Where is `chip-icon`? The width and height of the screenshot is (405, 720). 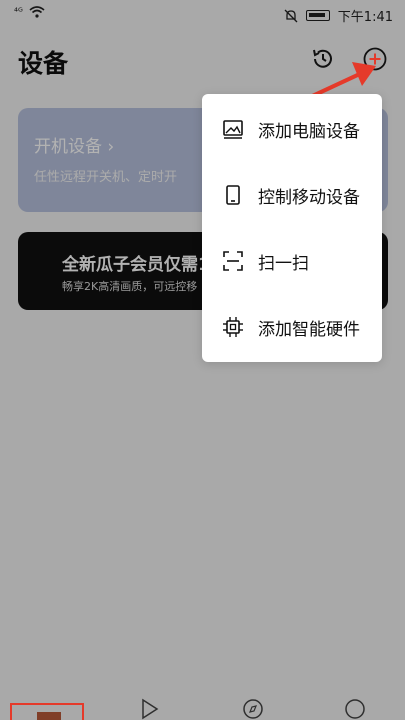 chip-icon is located at coordinates (233, 327).